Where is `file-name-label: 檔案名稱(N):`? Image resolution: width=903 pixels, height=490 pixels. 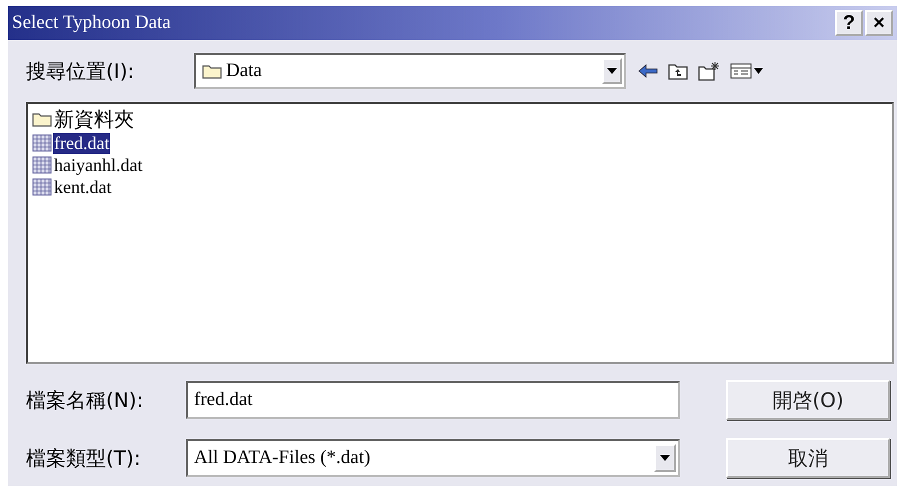
file-name-label: 檔案名稱(N): is located at coordinates (85, 400).